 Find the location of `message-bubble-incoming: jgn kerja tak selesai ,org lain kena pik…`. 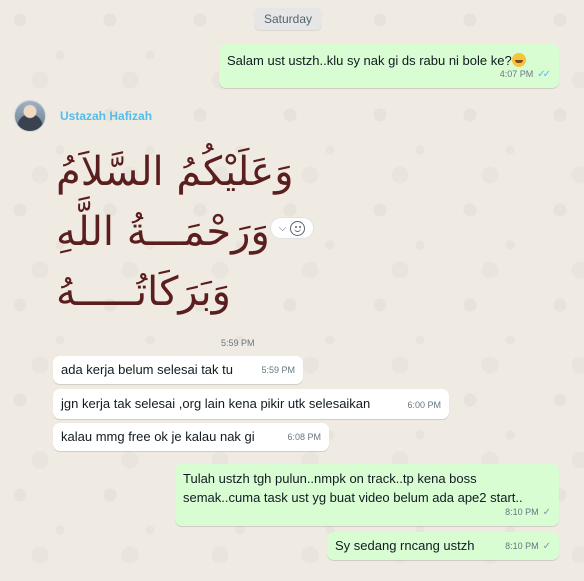

message-bubble-incoming: jgn kerja tak selesai ,org lain kena pik… is located at coordinates (251, 404).